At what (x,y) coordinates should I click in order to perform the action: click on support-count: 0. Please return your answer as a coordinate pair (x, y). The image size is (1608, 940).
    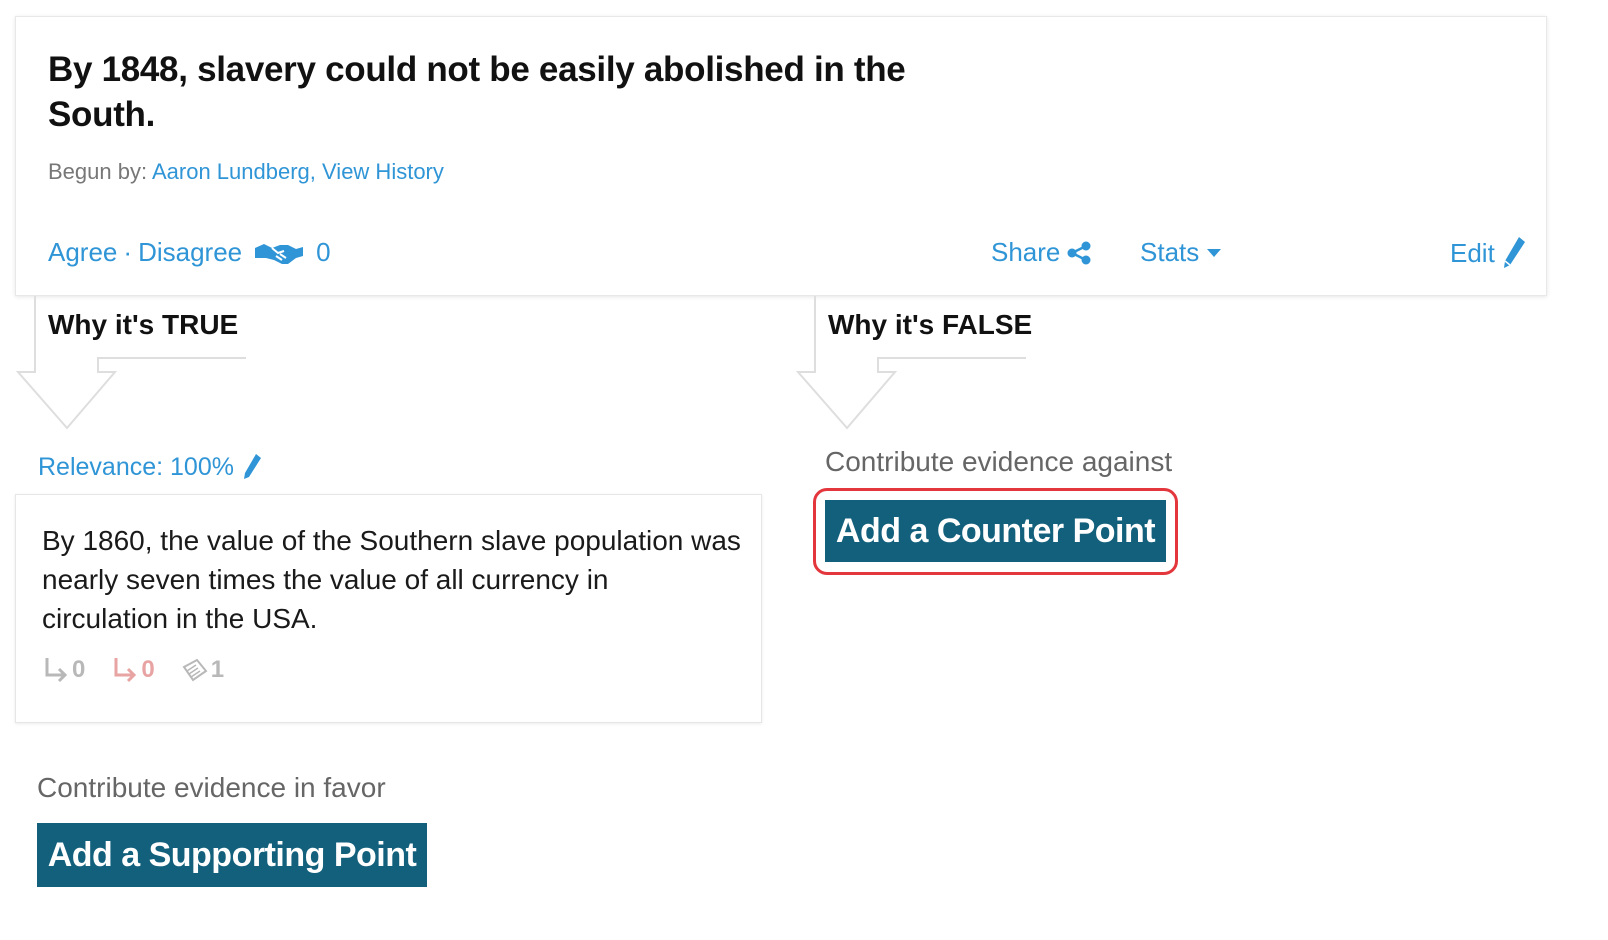
    Looking at the image, I should click on (79, 669).